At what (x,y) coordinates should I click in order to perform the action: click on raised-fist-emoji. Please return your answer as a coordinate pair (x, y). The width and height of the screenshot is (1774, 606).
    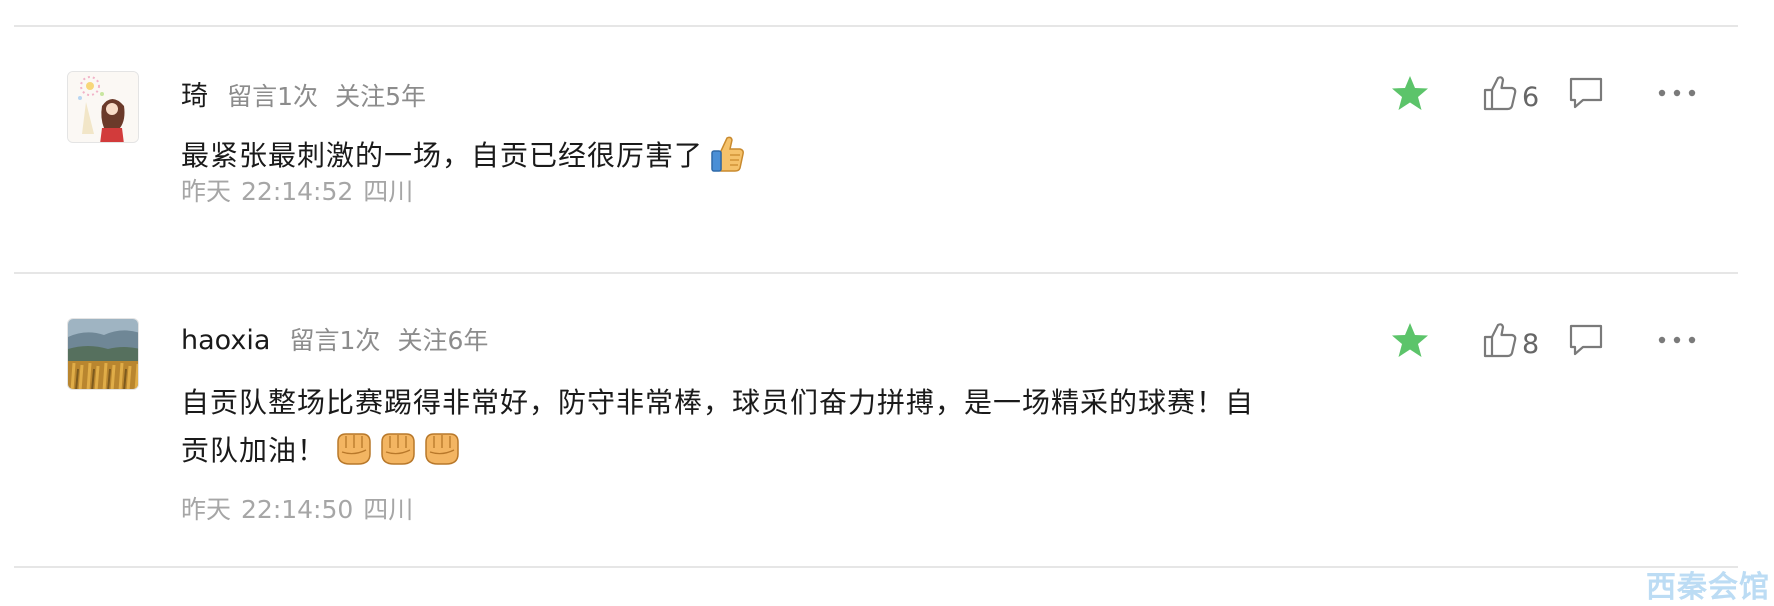
    Looking at the image, I should click on (398, 455).